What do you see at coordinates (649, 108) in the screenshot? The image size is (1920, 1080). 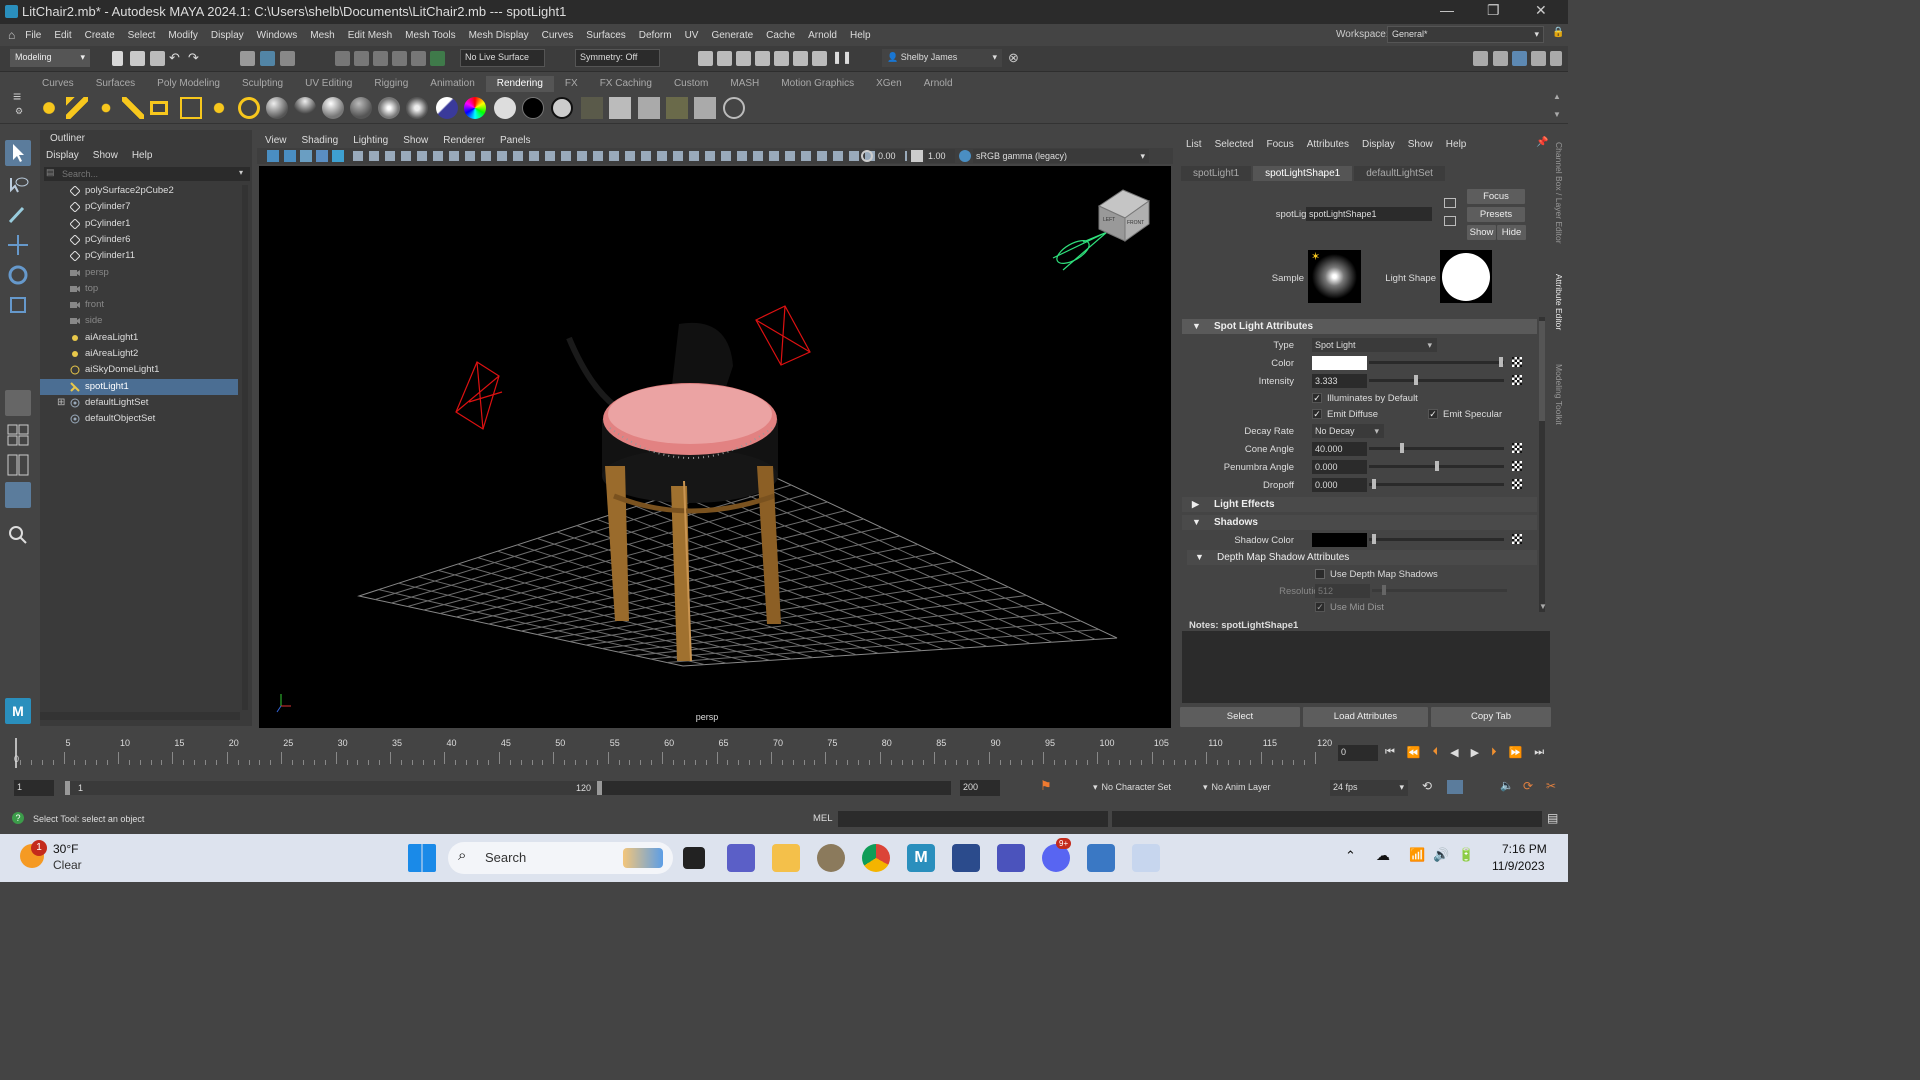 I see `render-view-shelf-icon` at bounding box center [649, 108].